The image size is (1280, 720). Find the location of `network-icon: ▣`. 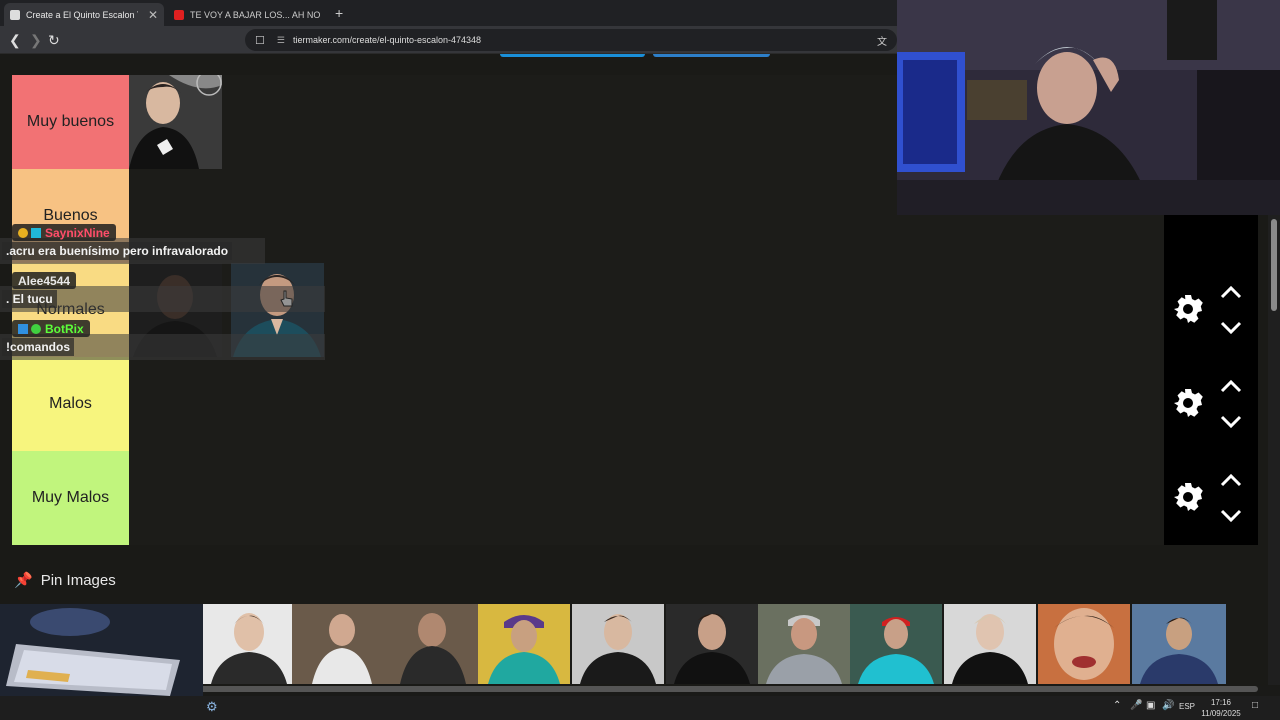

network-icon: ▣ is located at coordinates (1150, 705).